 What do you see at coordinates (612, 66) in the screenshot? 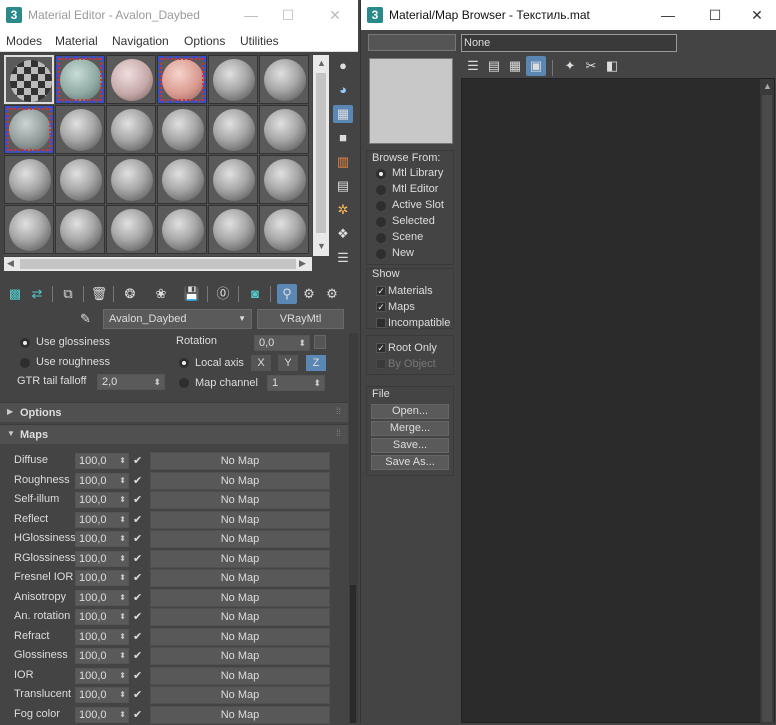
I see `clear-material-library-icon: ◧` at bounding box center [612, 66].